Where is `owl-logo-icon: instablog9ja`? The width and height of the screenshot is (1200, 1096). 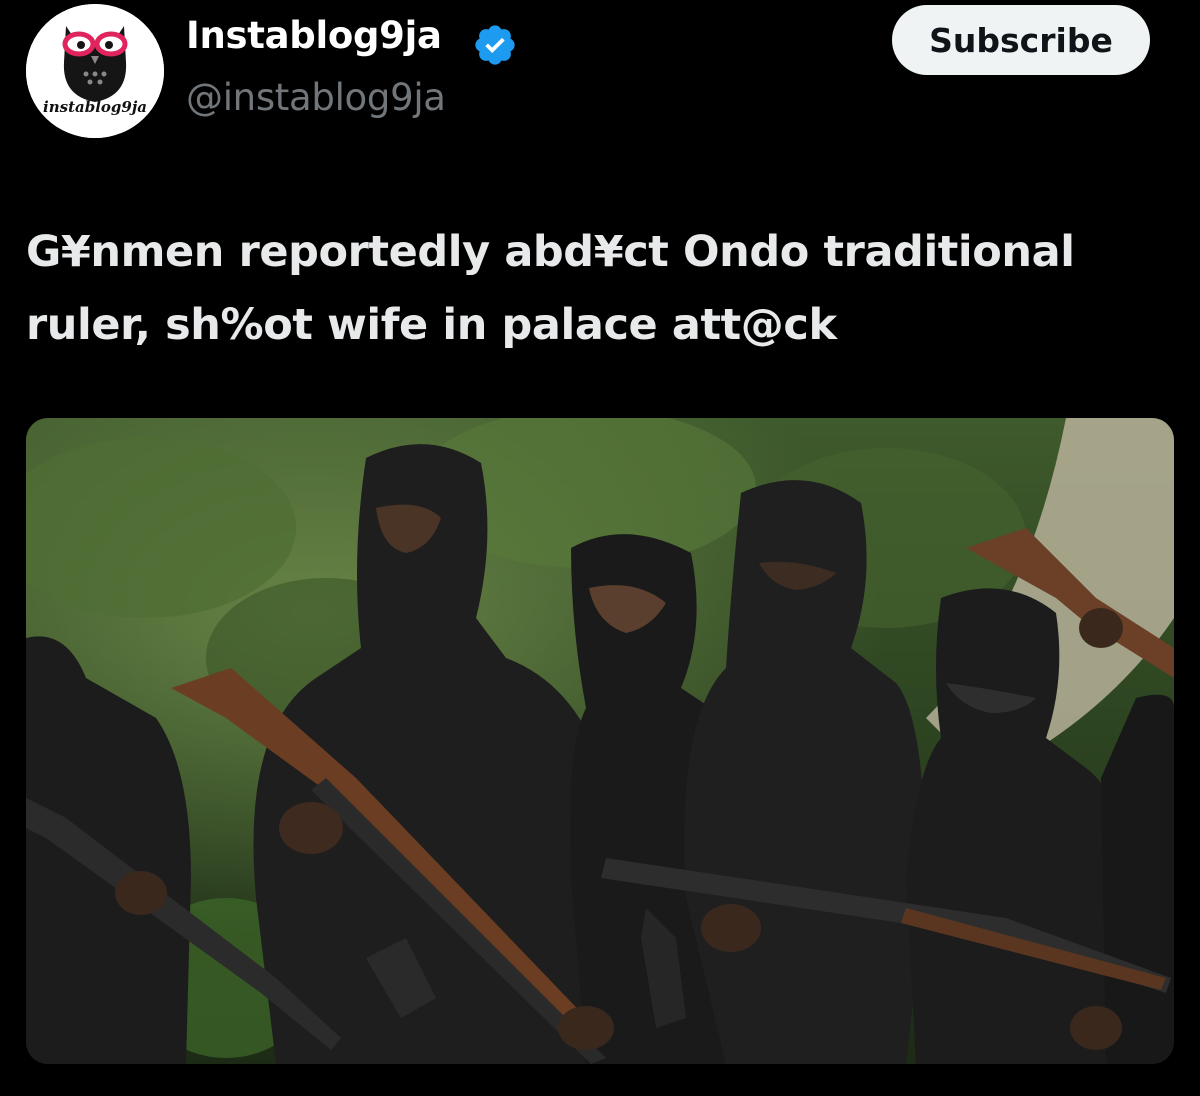 owl-logo-icon: instablog9ja is located at coordinates (95, 71).